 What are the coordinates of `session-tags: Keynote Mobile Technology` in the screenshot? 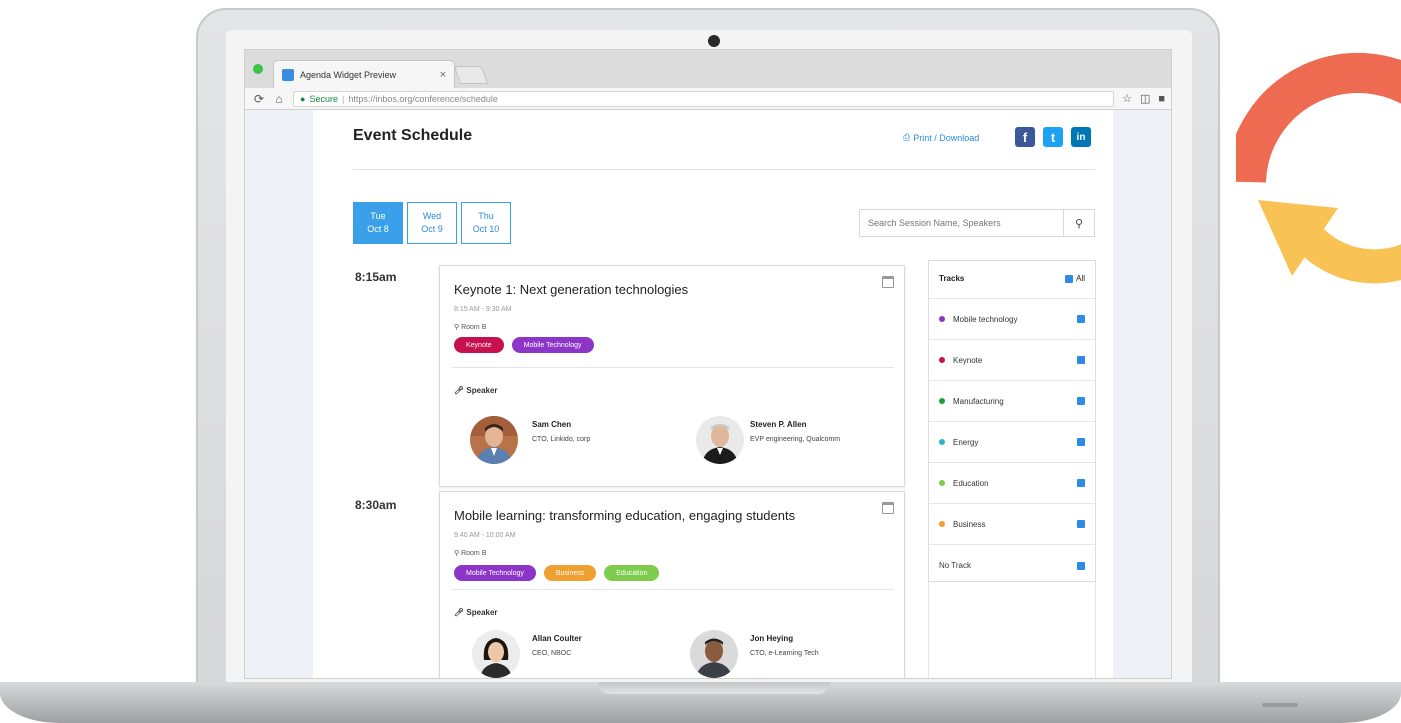 It's located at (524, 345).